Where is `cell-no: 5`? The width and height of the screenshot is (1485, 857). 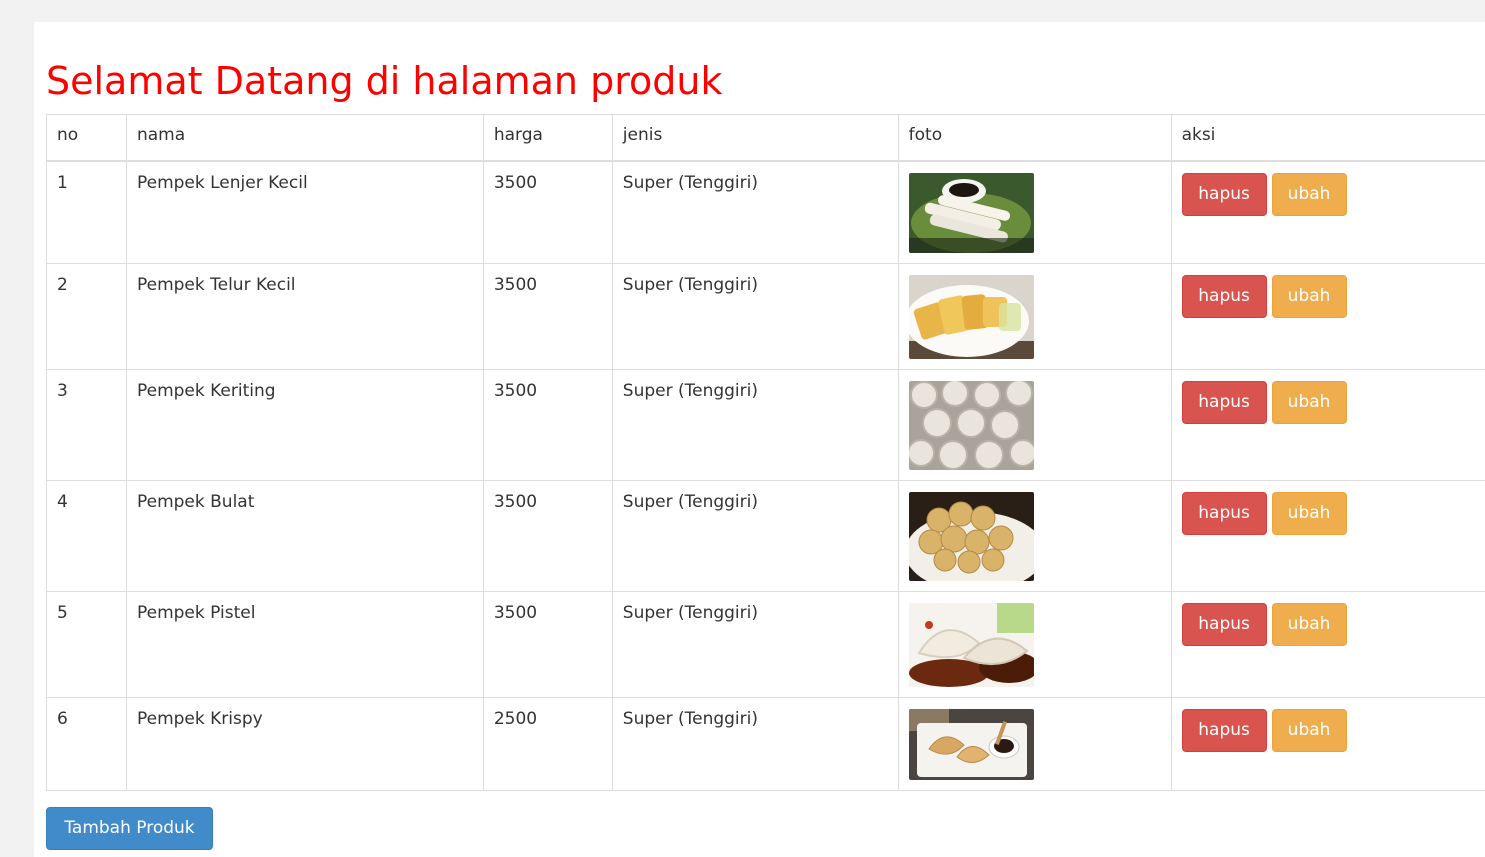 cell-no: 5 is located at coordinates (86, 644).